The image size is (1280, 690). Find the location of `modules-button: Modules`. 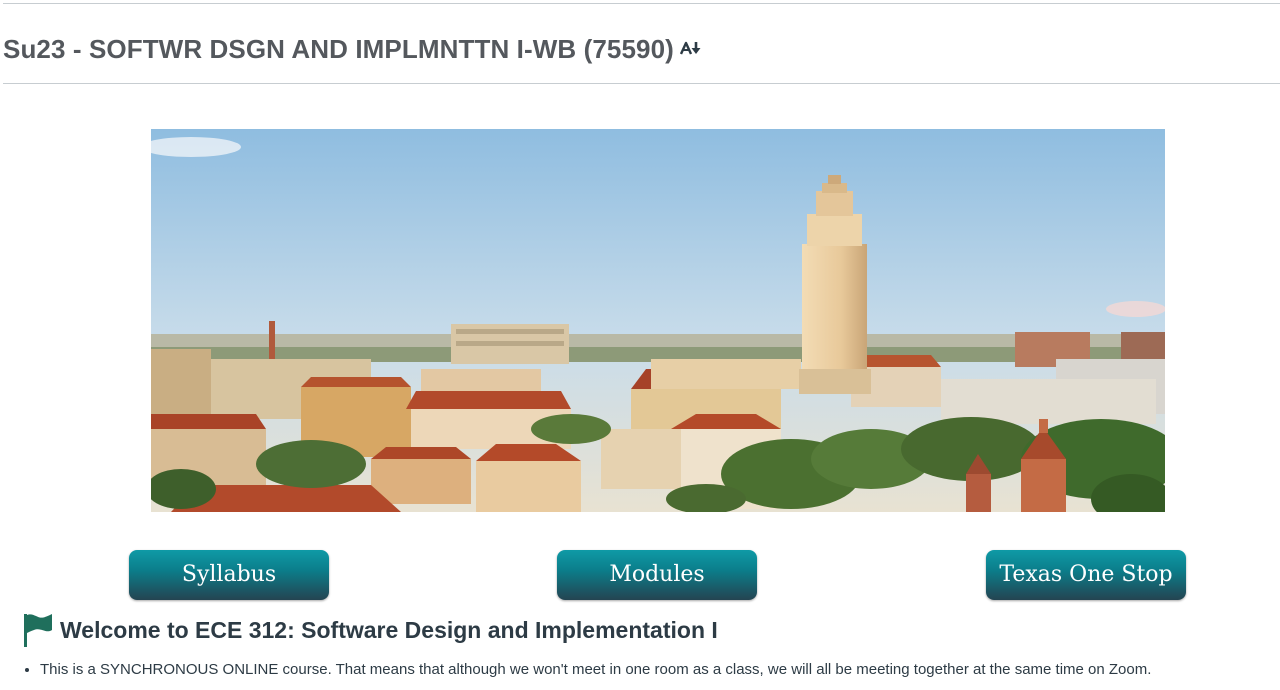

modules-button: Modules is located at coordinates (657, 575).